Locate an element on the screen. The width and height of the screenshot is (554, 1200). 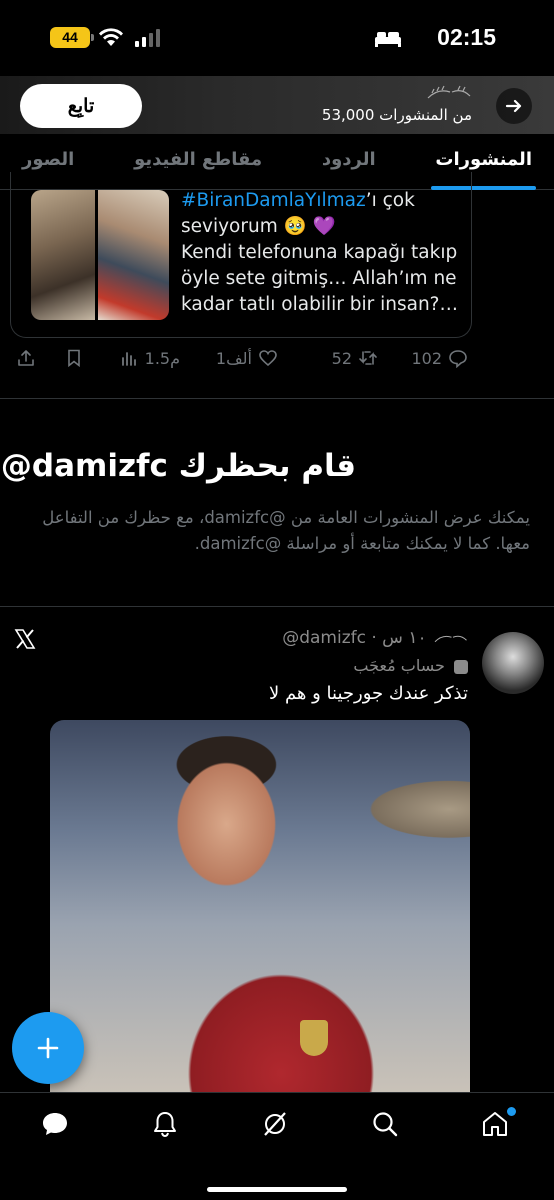
compose-button is located at coordinates (48, 1048).